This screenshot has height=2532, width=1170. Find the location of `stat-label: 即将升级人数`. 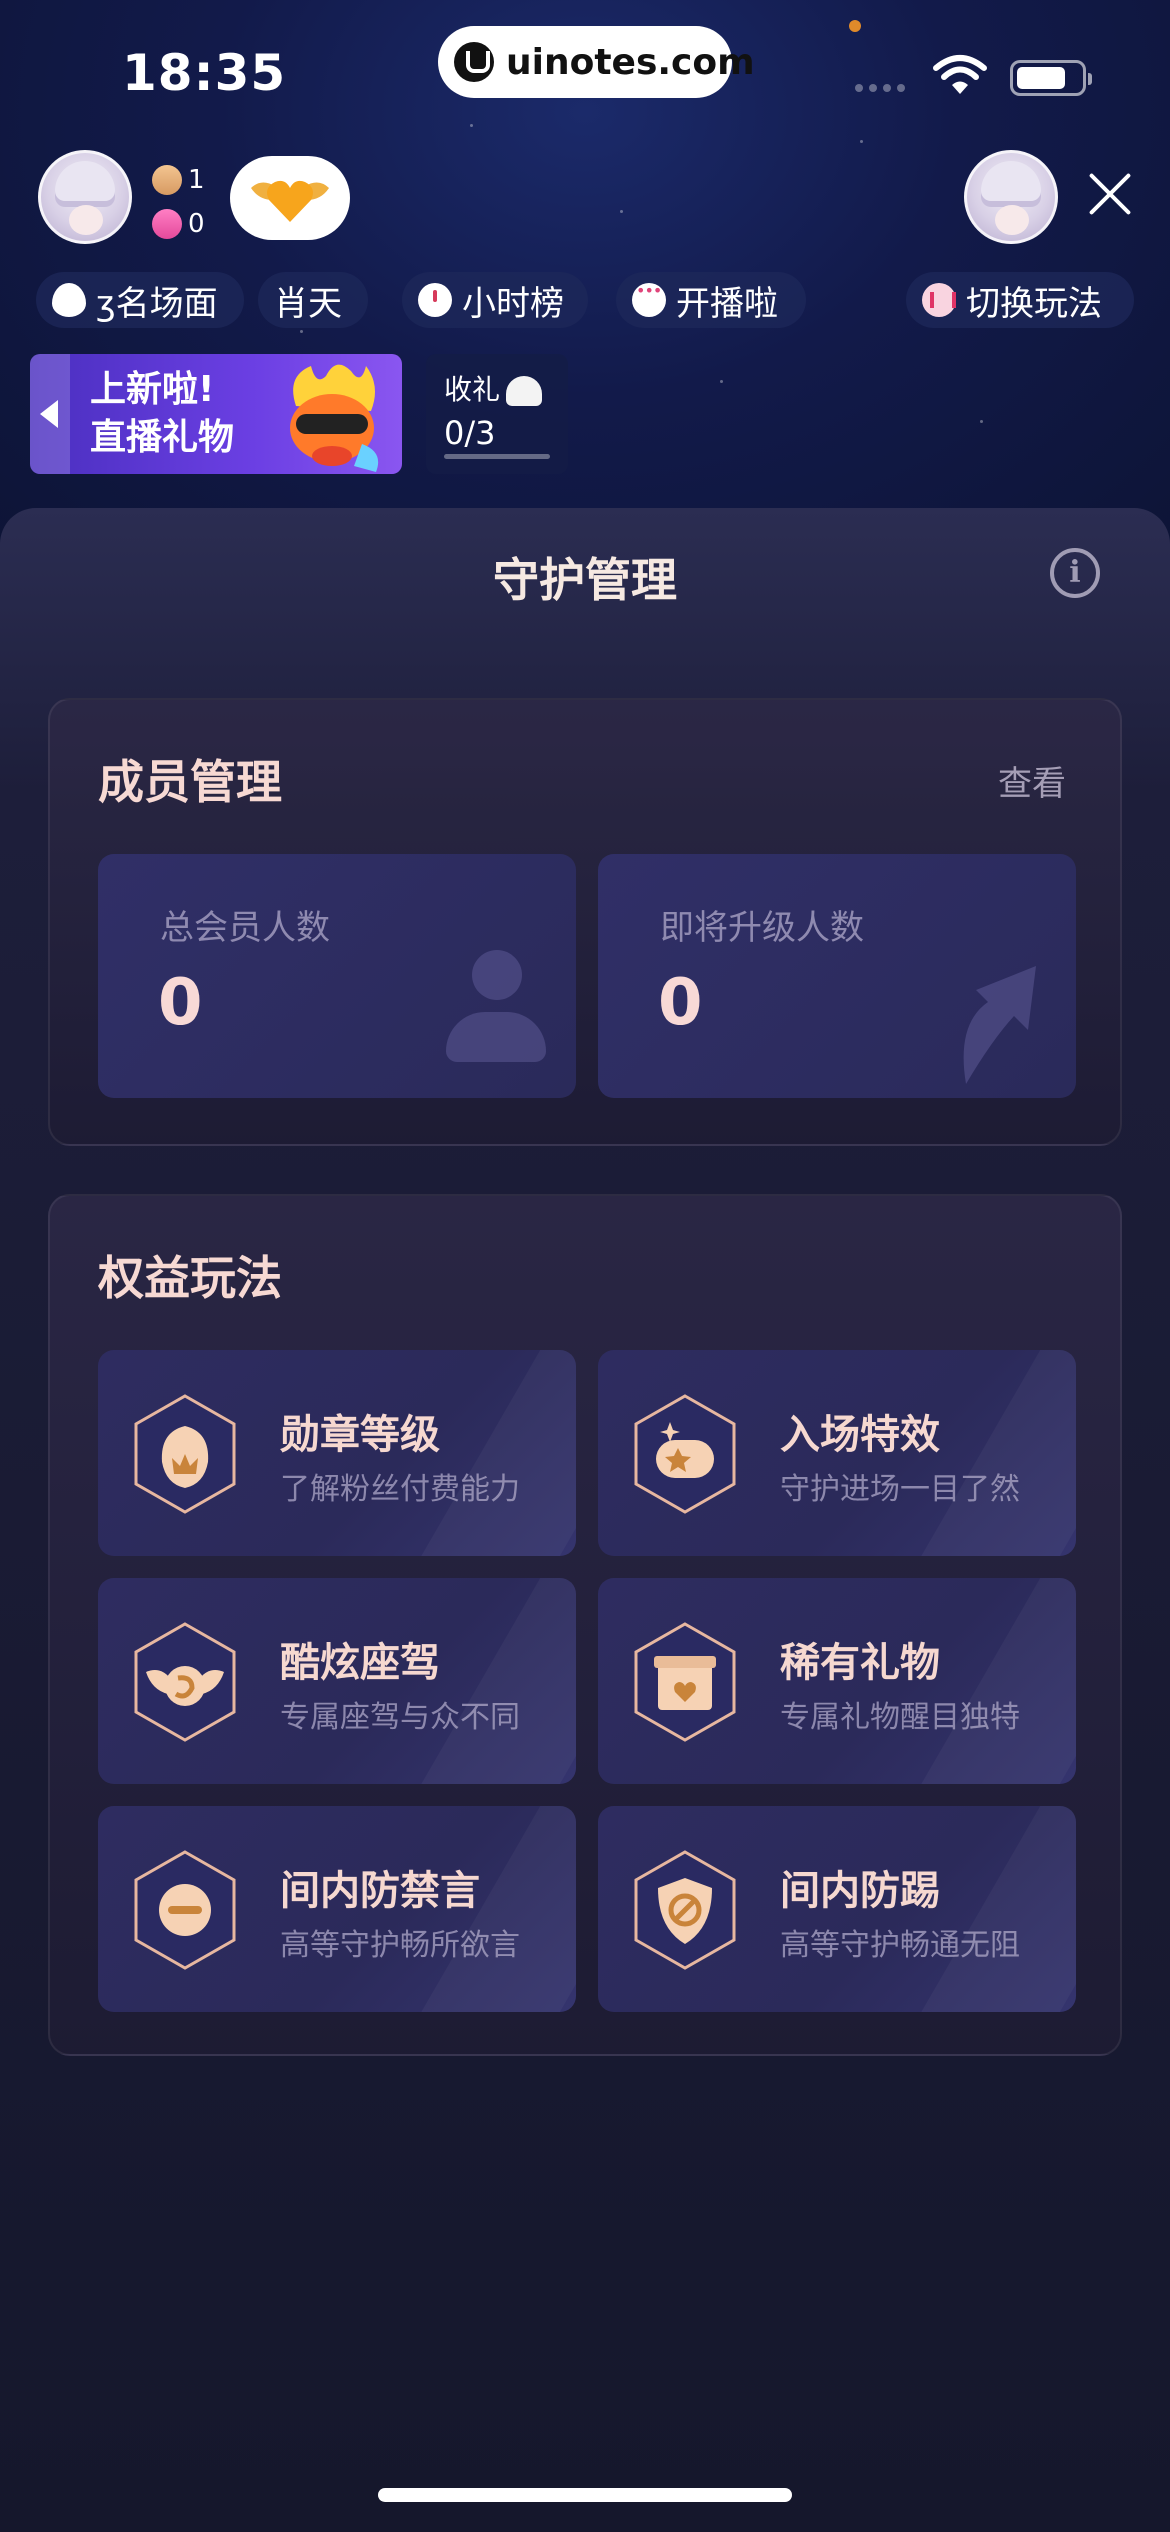

stat-label: 即将升级人数 is located at coordinates (762, 928).